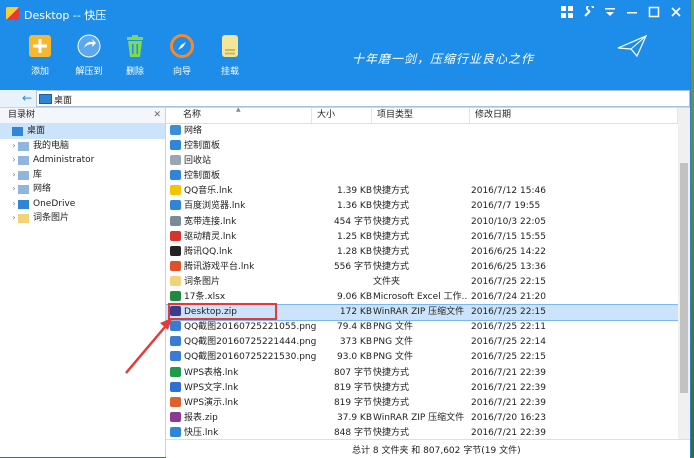 Image resolution: width=694 pixels, height=458 pixels. What do you see at coordinates (422, 161) in the screenshot?
I see `file-row: 回收站` at bounding box center [422, 161].